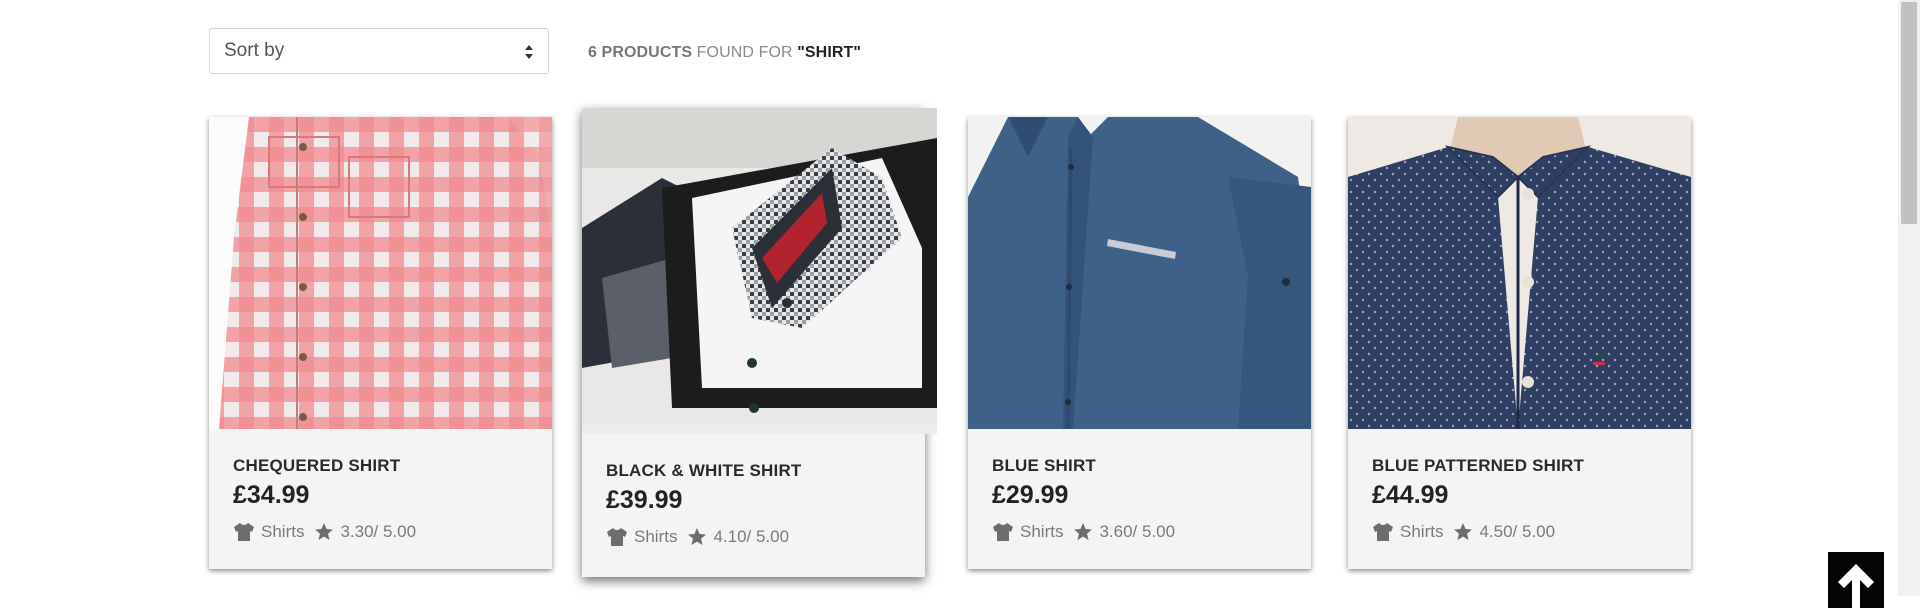  What do you see at coordinates (1410, 495) in the screenshot?
I see `product-price: £44.99` at bounding box center [1410, 495].